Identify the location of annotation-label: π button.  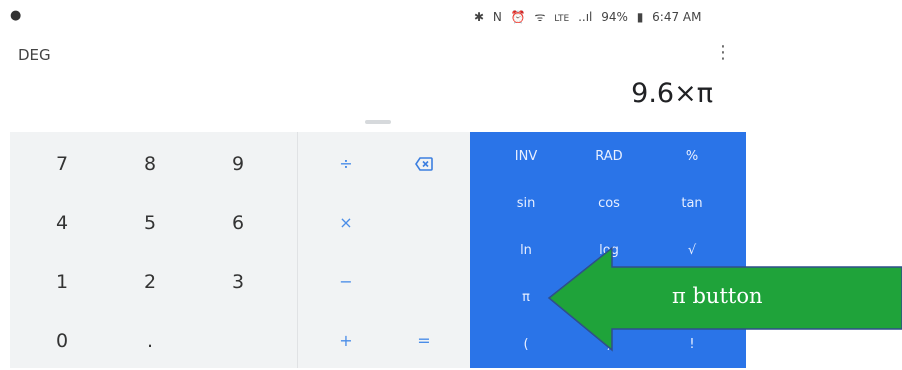
(717, 296).